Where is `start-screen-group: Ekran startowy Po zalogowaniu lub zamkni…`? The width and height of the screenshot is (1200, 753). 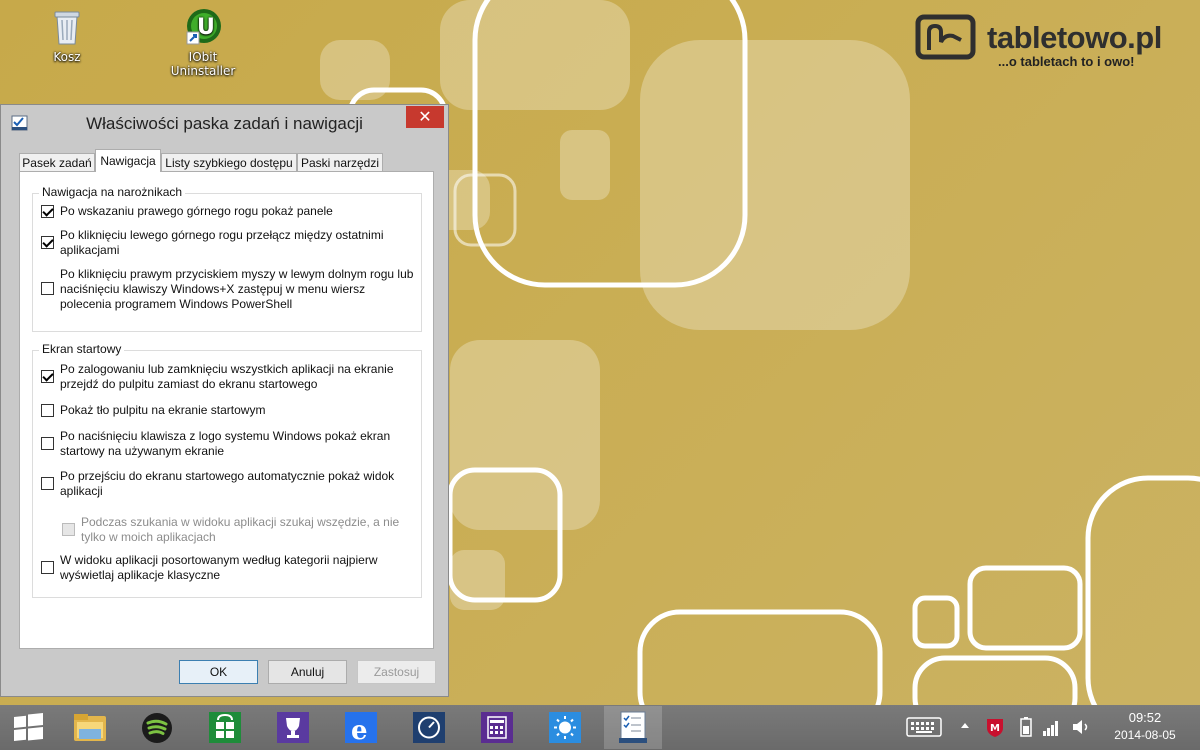 start-screen-group: Ekran startowy Po zalogowaniu lub zamkni… is located at coordinates (227, 470).